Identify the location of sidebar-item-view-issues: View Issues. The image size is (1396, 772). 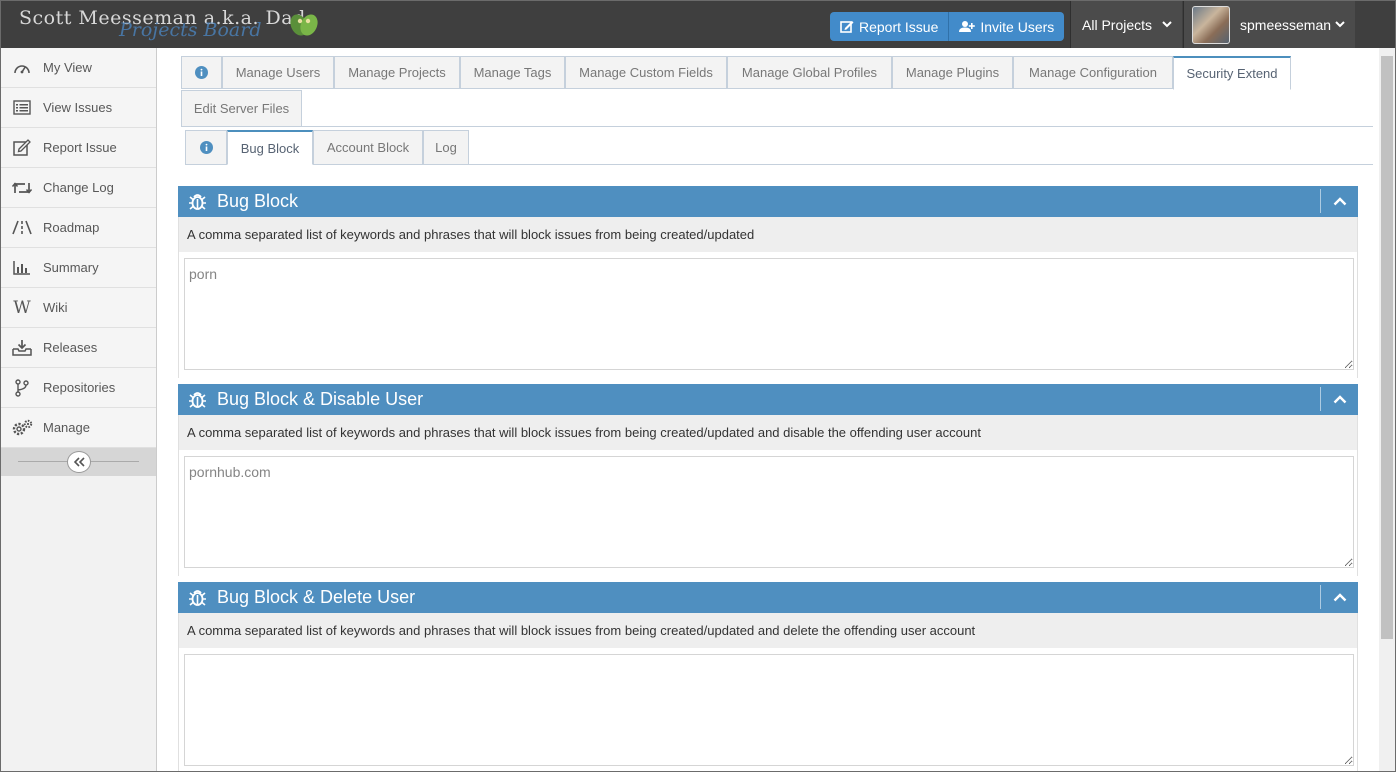
(78, 108).